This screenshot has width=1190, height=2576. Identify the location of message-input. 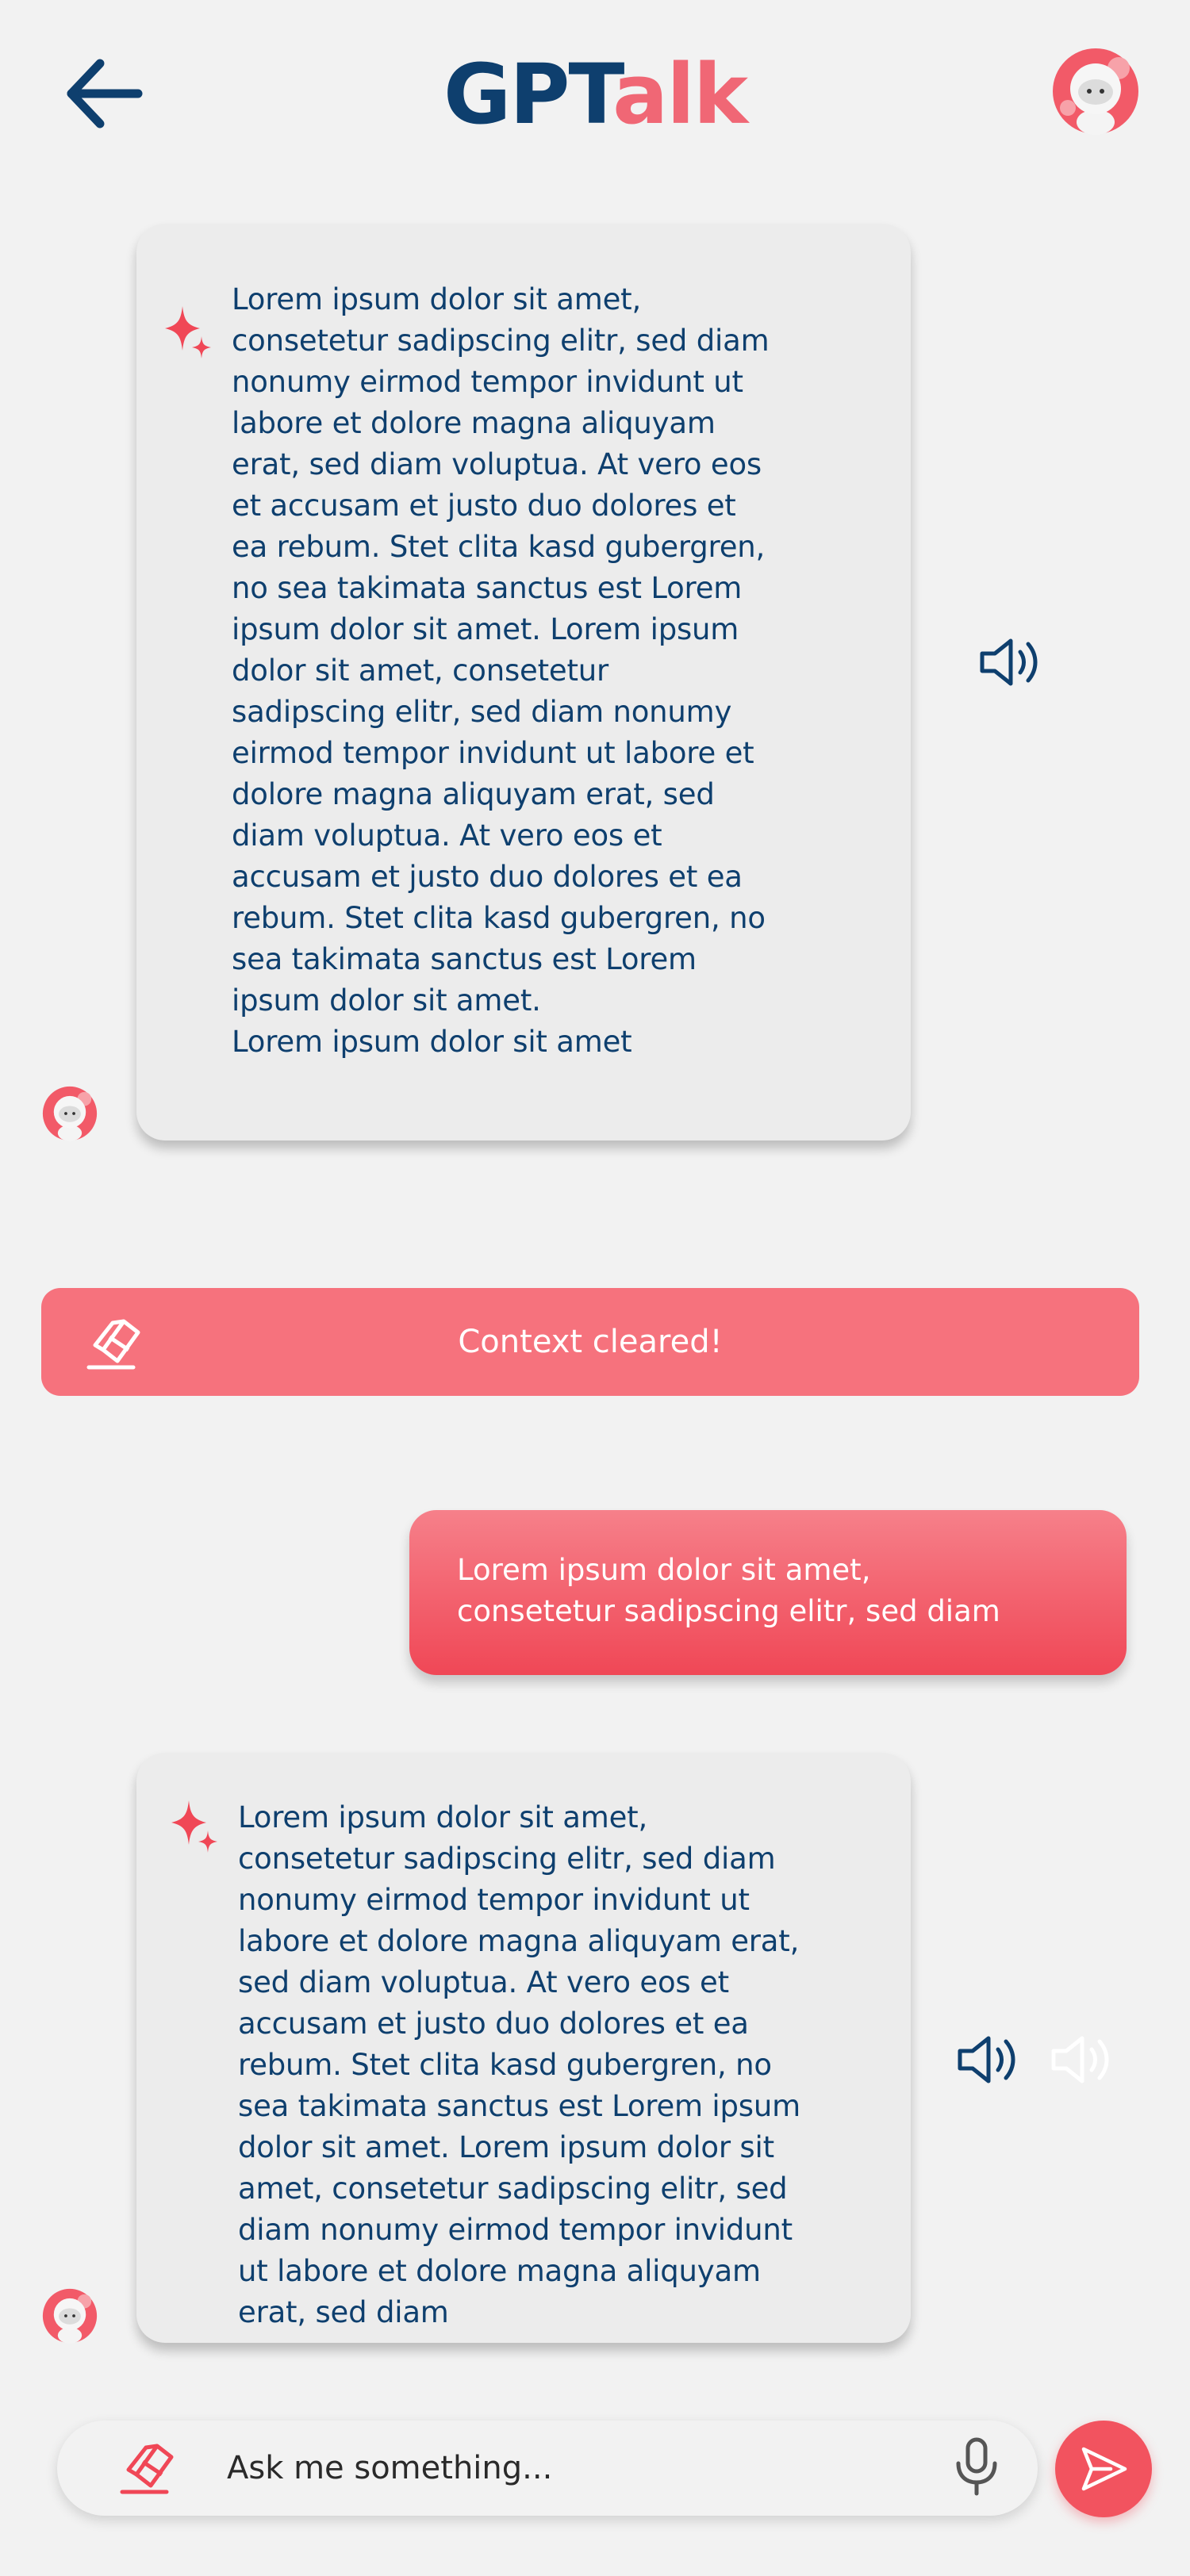
(520, 2468).